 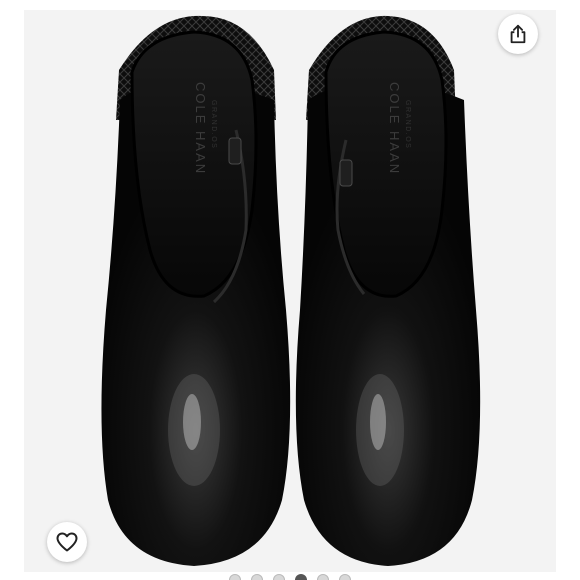 I want to click on share-button, so click(x=518, y=34).